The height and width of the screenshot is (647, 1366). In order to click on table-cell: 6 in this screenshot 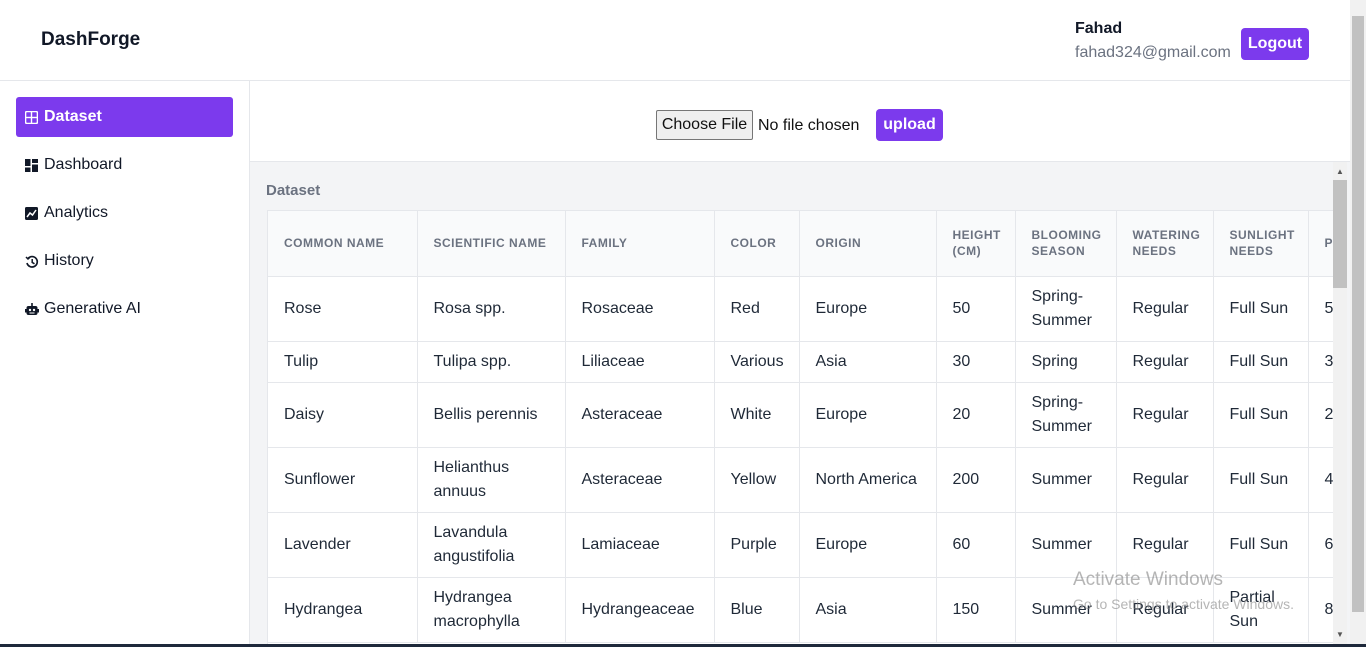, I will do `click(1320, 545)`.